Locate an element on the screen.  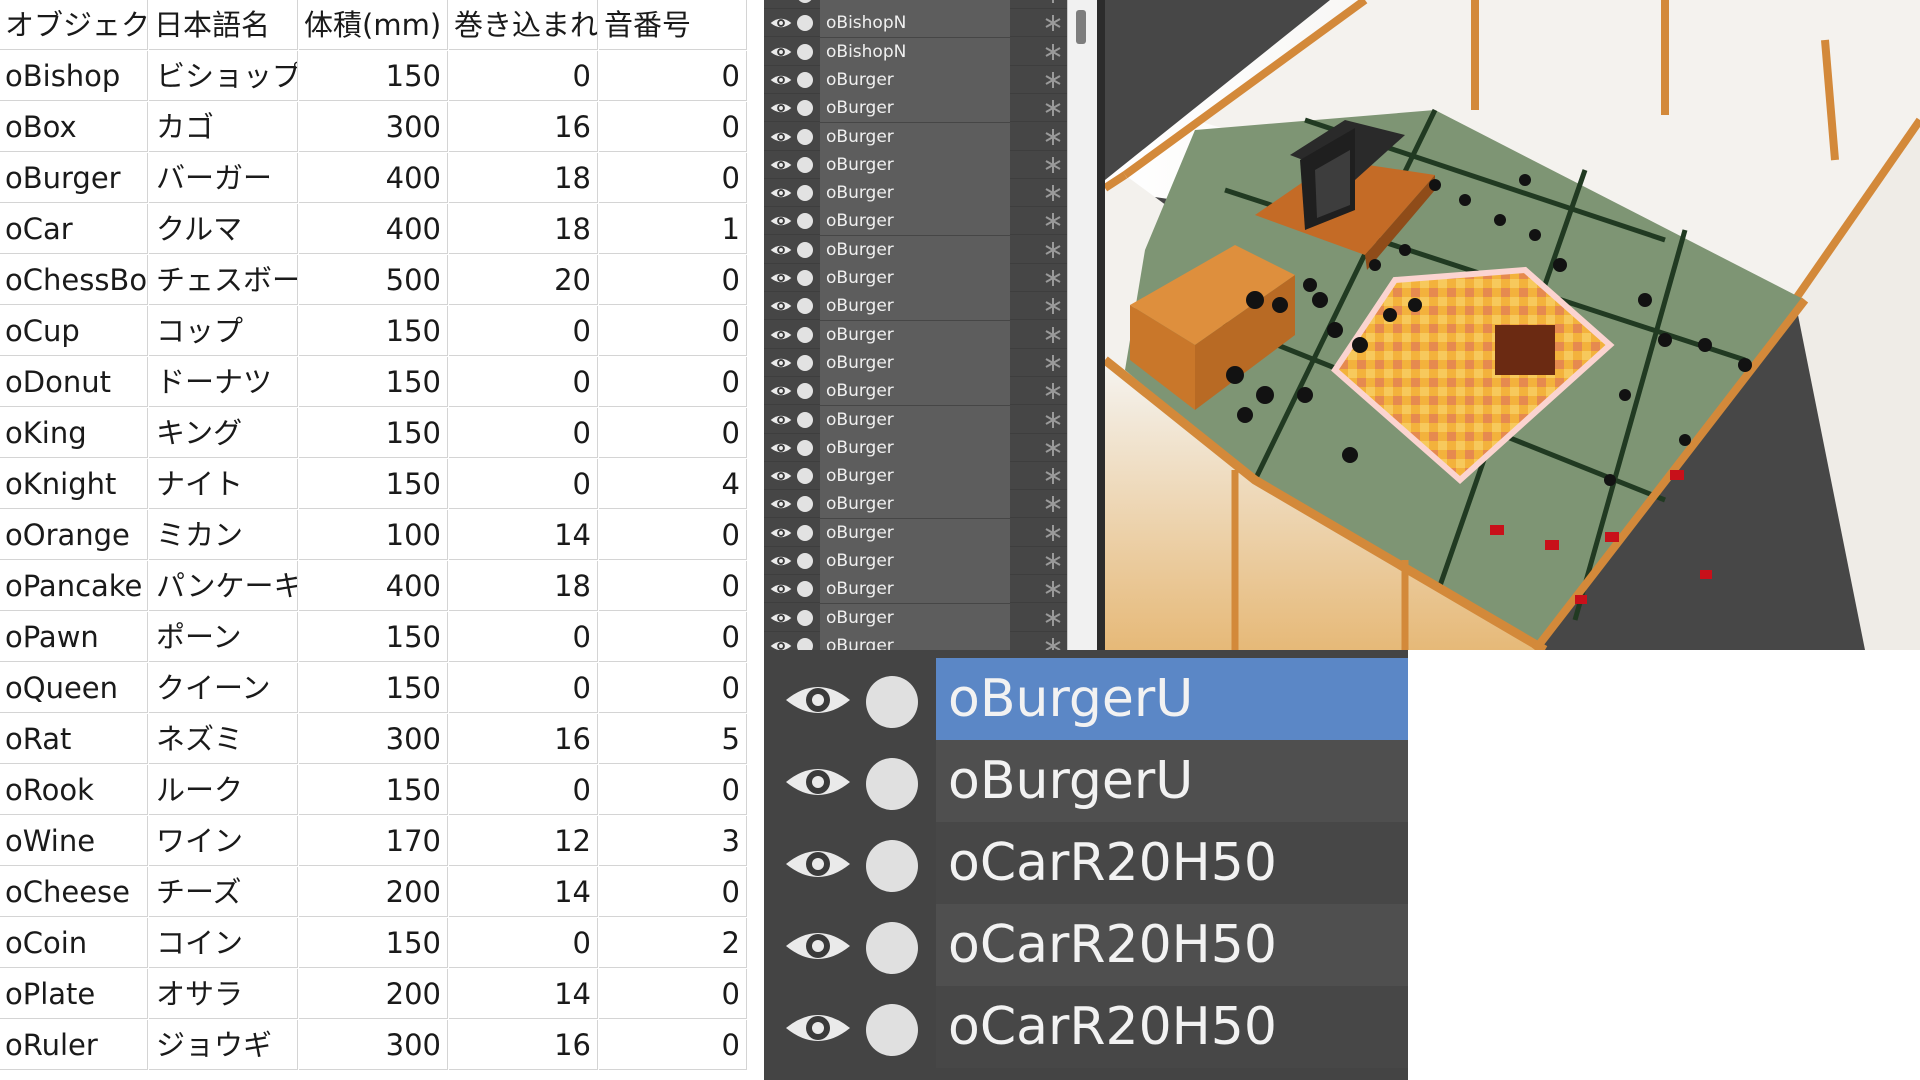
table-cell: チェスボー is located at coordinates (223, 280).